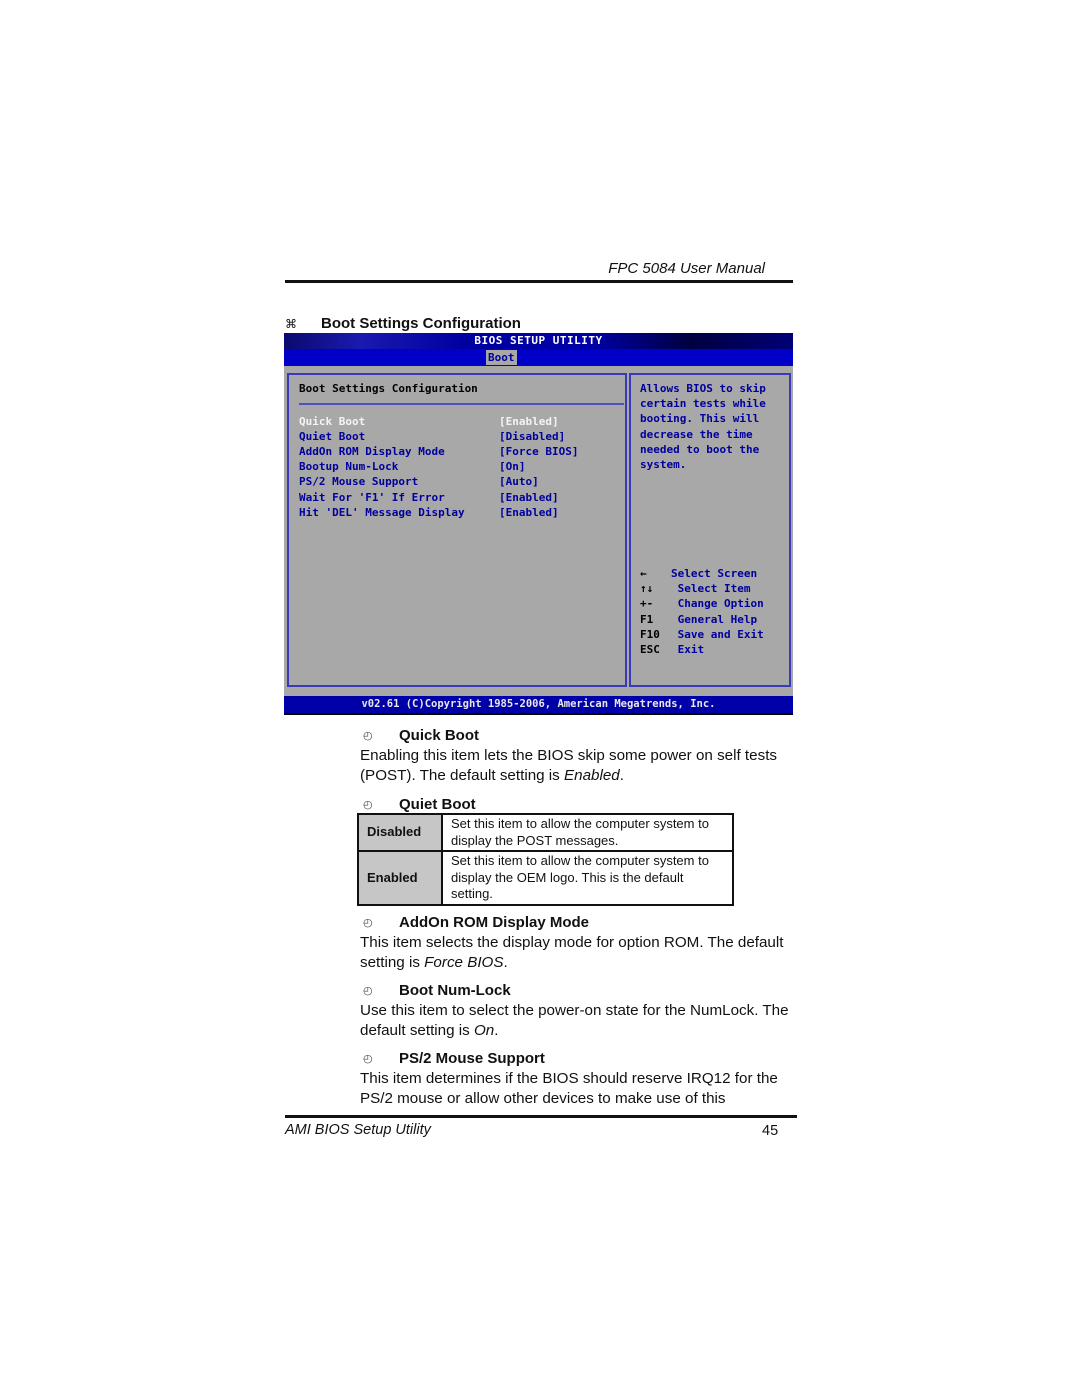  I want to click on bios-setting-row: Hit 'DEL' Message Display [Enabled], so click(464, 512).